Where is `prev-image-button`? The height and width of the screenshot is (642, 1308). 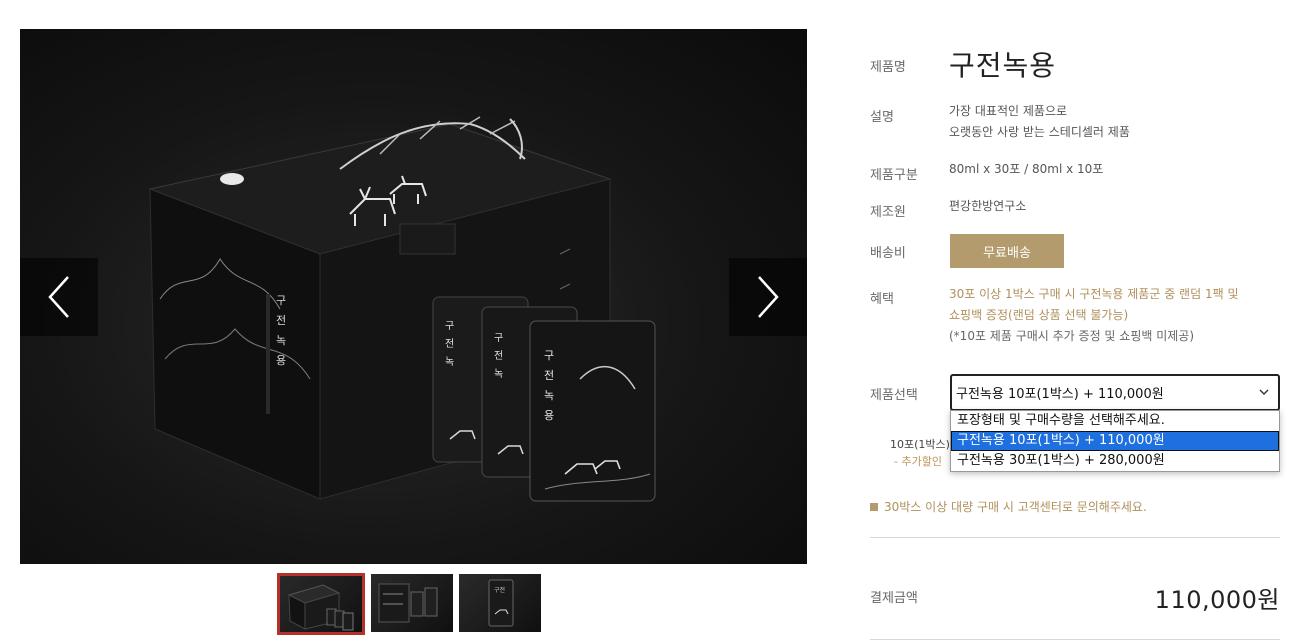
prev-image-button is located at coordinates (59, 297).